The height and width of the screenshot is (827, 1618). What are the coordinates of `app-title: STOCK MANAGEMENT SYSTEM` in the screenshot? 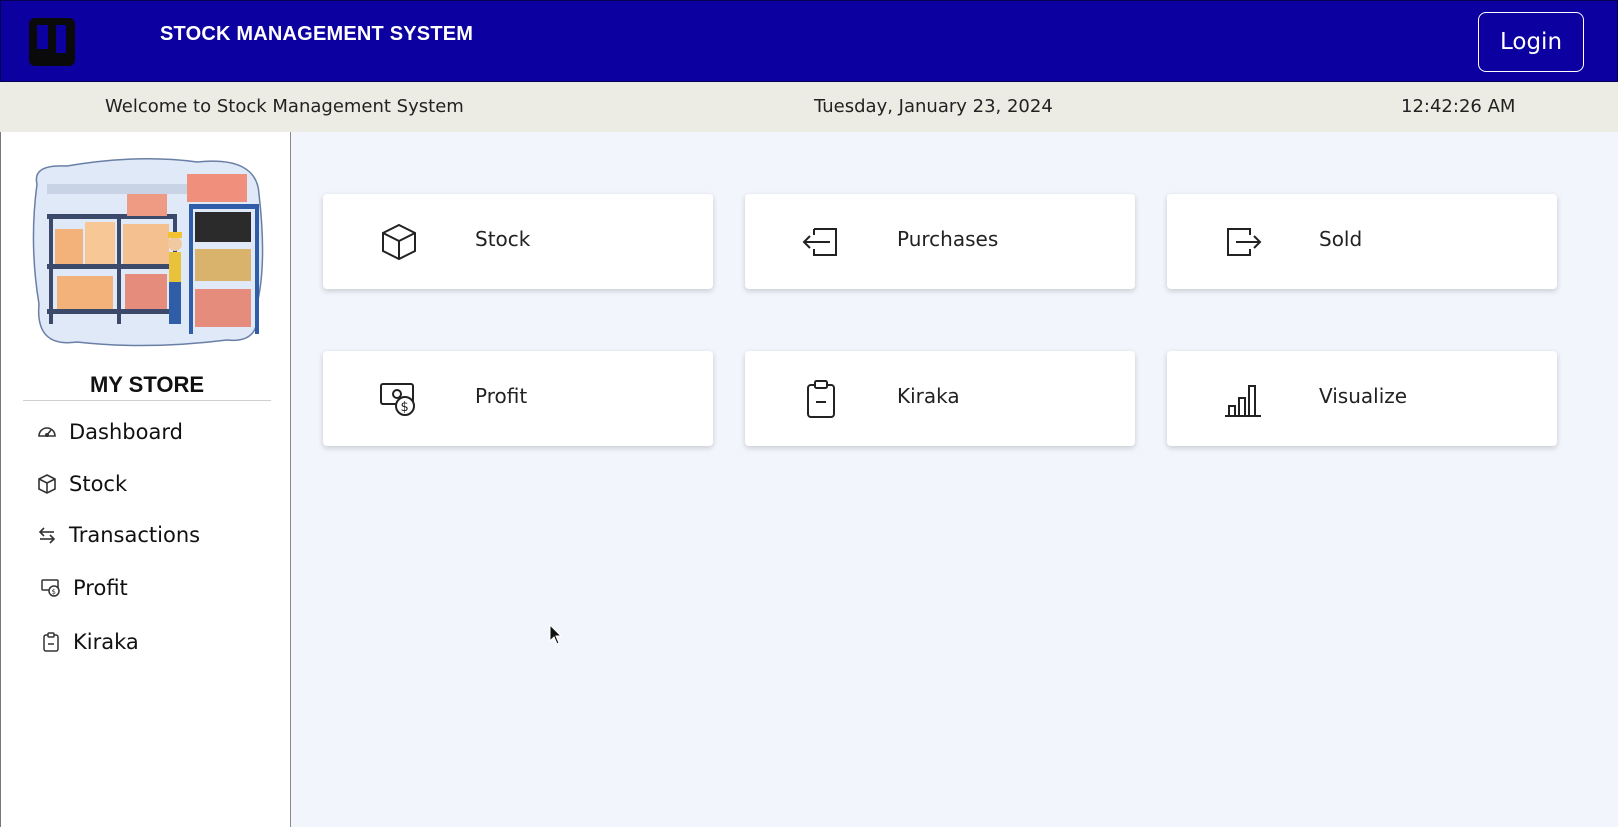 It's located at (317, 34).